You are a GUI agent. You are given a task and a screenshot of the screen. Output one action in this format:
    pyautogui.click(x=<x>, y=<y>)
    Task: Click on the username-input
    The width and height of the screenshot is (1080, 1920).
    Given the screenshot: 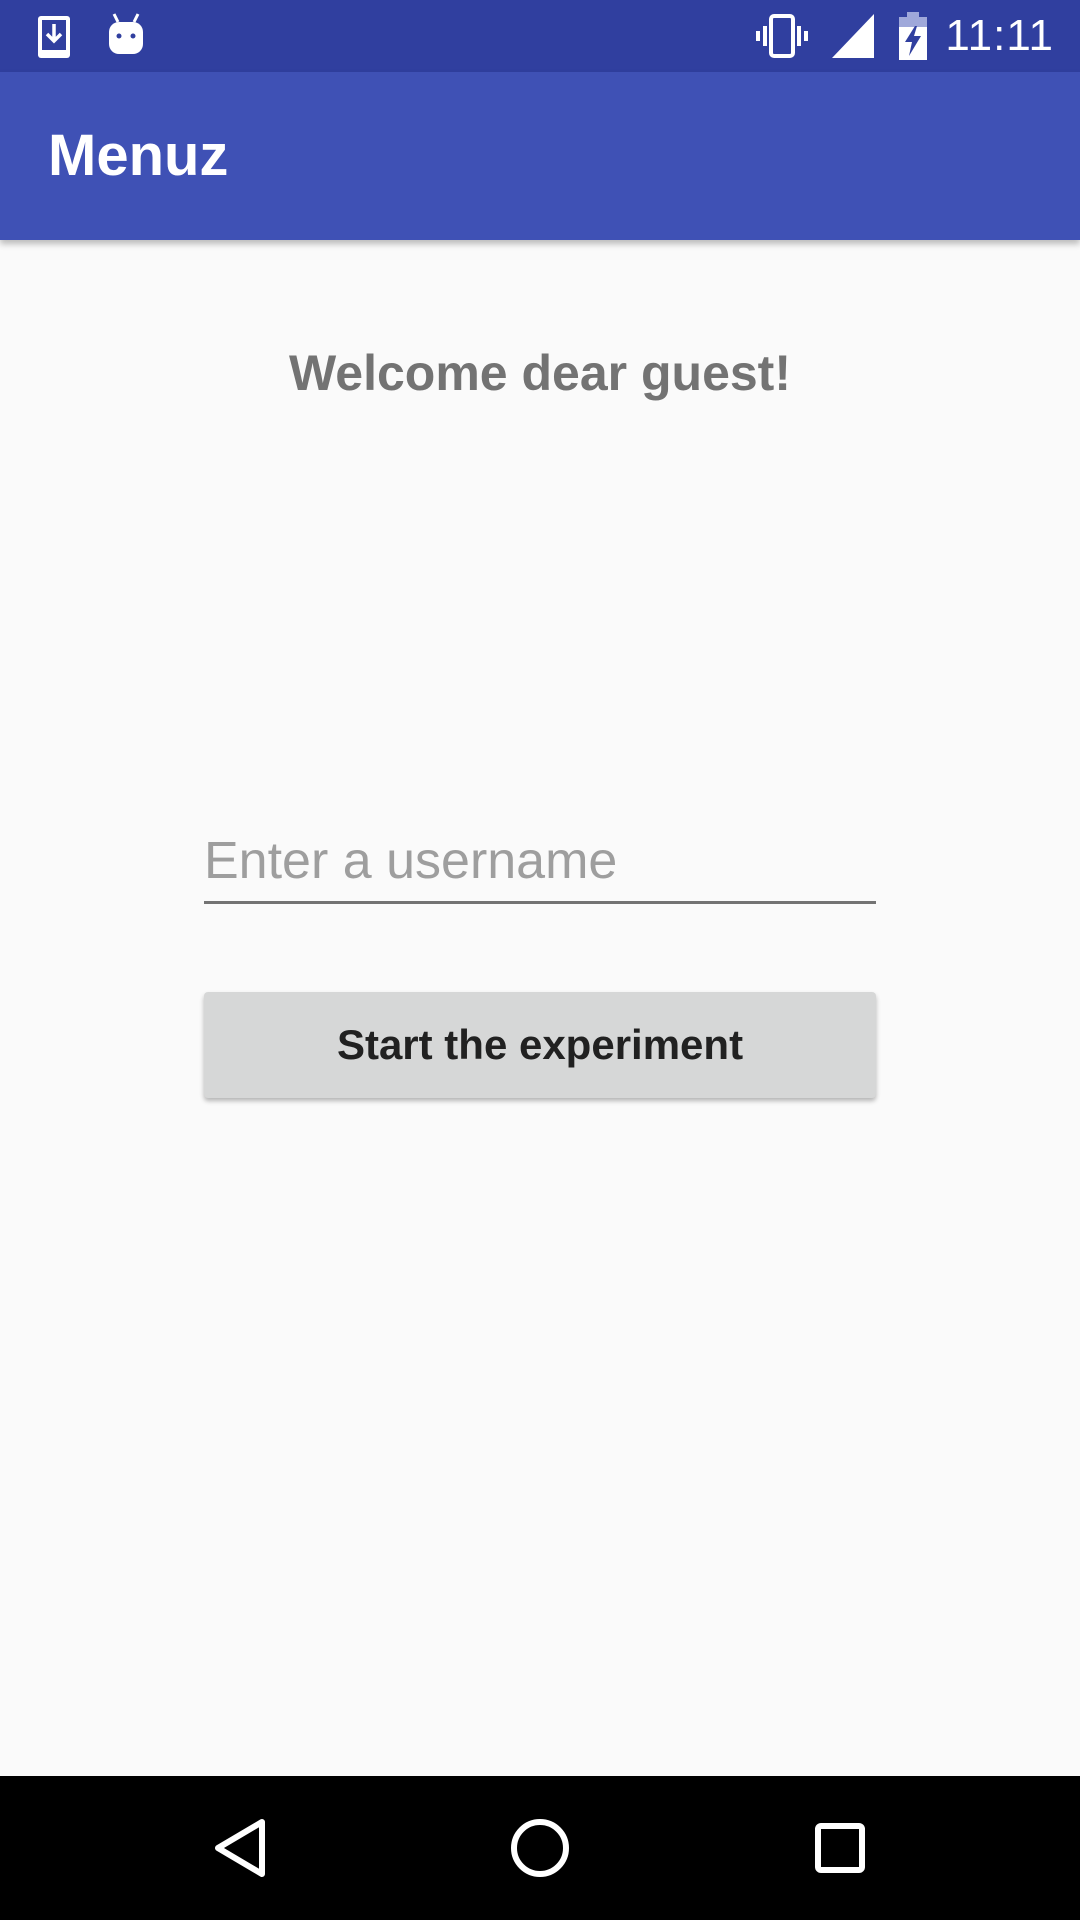 What is the action you would take?
    pyautogui.click(x=540, y=862)
    